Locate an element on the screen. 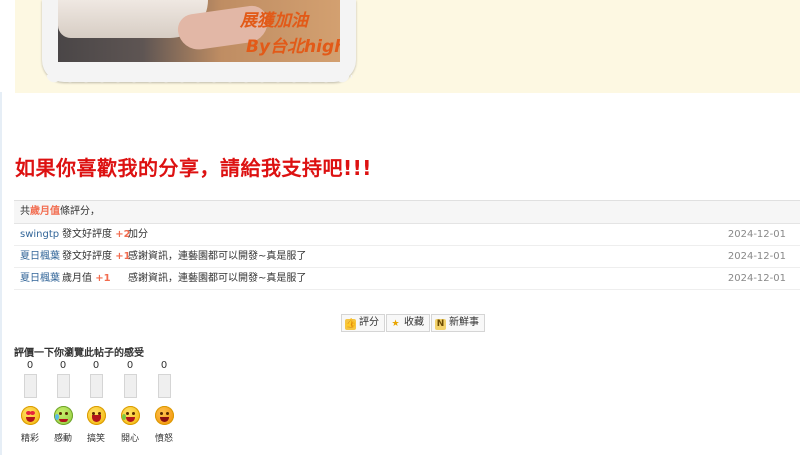 The height and width of the screenshot is (455, 800). favorite-button: ★ 收藏 is located at coordinates (408, 323).